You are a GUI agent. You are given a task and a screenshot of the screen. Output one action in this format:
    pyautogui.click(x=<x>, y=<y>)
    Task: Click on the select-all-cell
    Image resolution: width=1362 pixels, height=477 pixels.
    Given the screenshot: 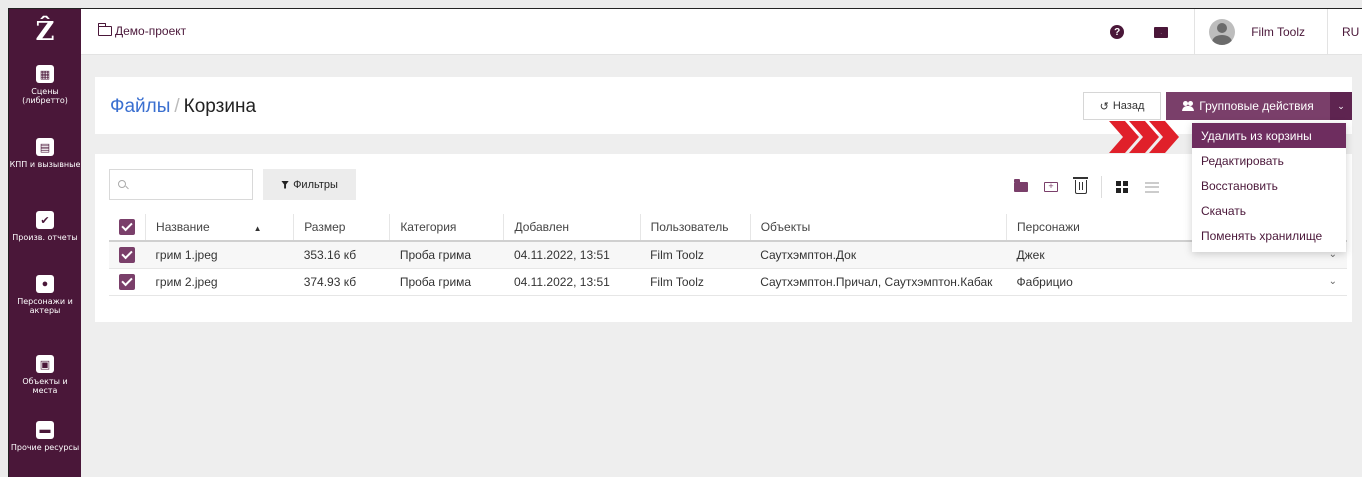 What is the action you would take?
    pyautogui.click(x=128, y=227)
    